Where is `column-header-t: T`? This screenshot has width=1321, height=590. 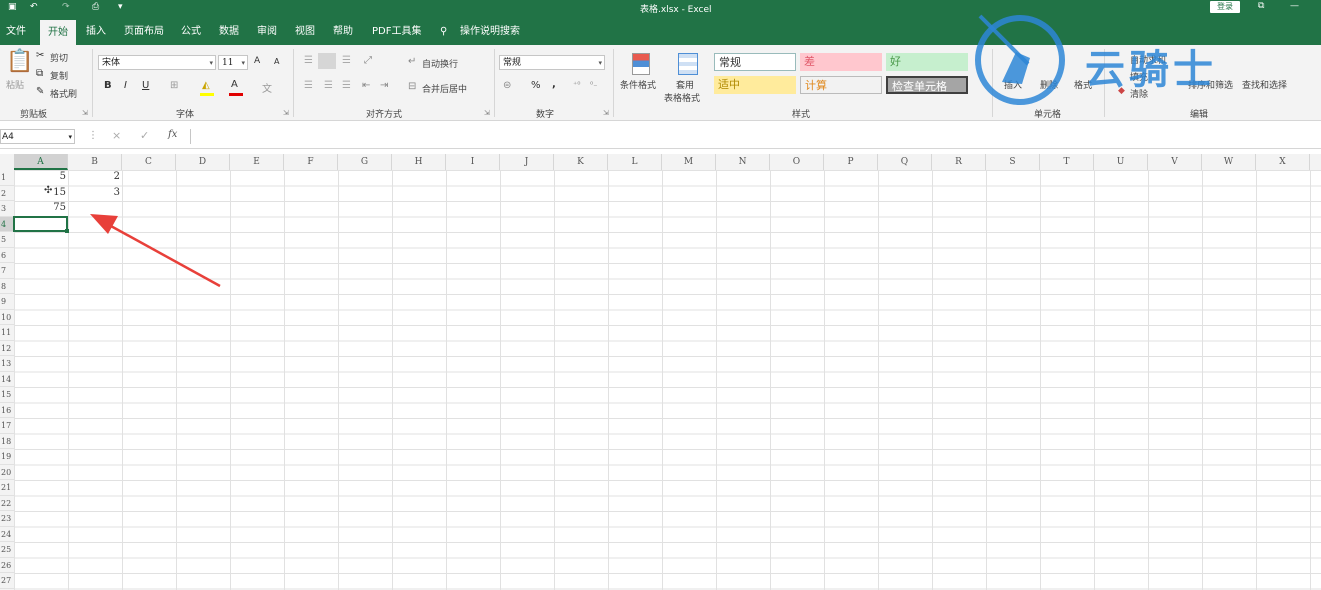
column-header-t: T is located at coordinates (1067, 162).